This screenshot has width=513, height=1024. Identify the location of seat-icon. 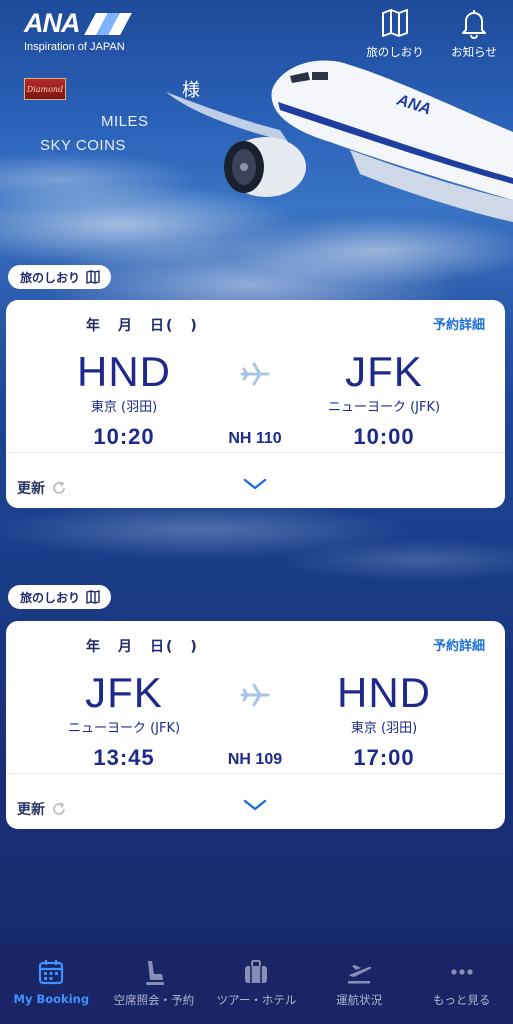
(154, 973).